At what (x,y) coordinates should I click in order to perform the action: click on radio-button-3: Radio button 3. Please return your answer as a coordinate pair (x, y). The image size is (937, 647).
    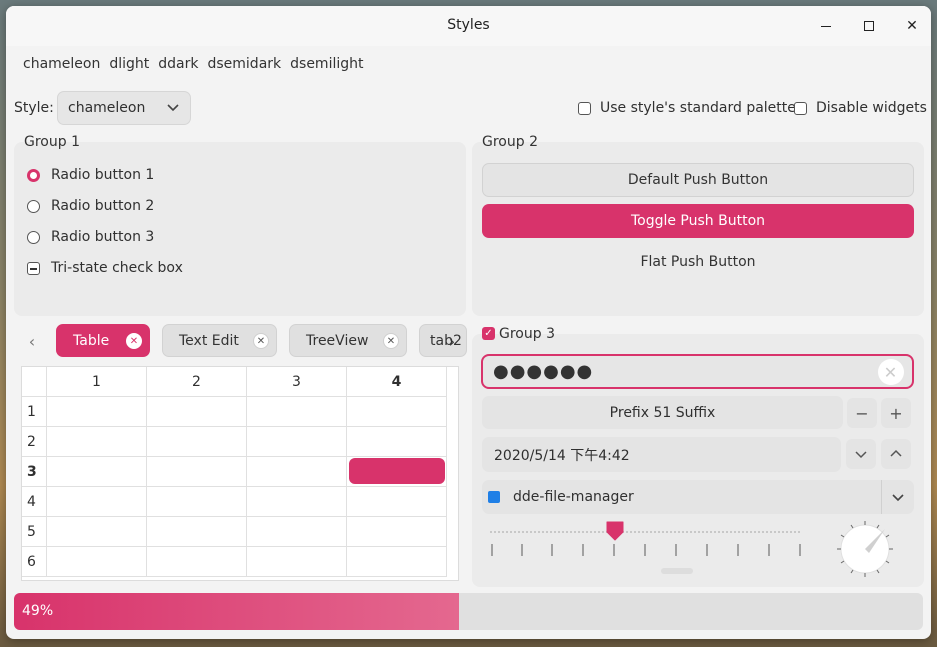
    Looking at the image, I should click on (90, 237).